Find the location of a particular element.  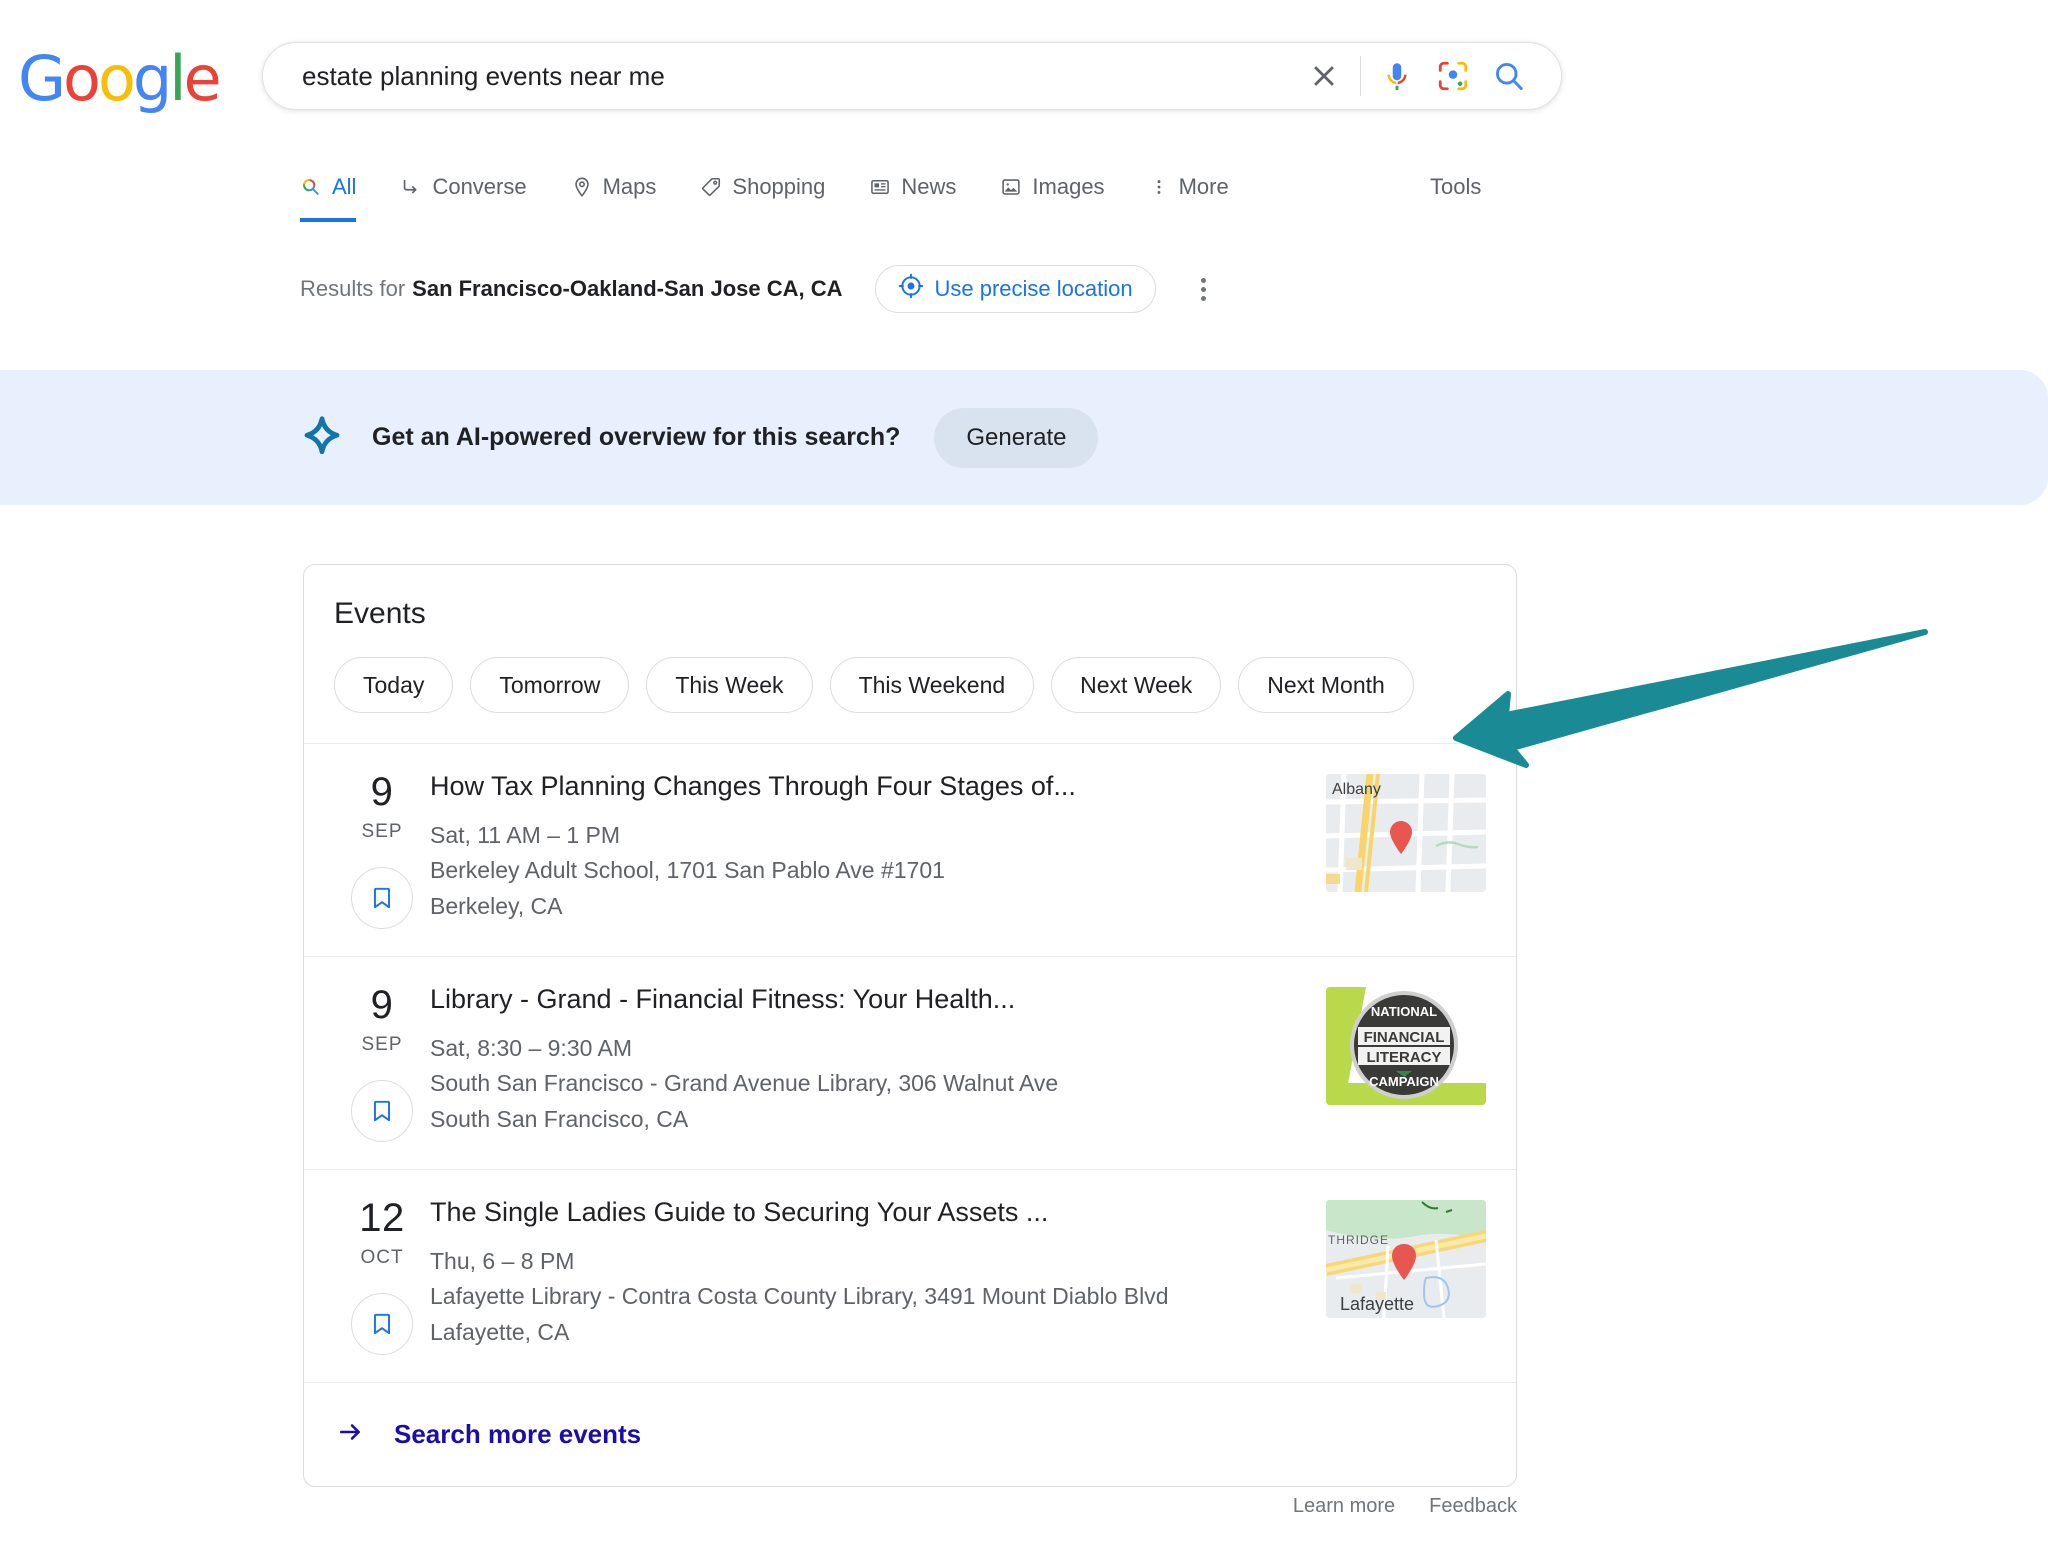

map-label-albany: Albany is located at coordinates (1356, 789).